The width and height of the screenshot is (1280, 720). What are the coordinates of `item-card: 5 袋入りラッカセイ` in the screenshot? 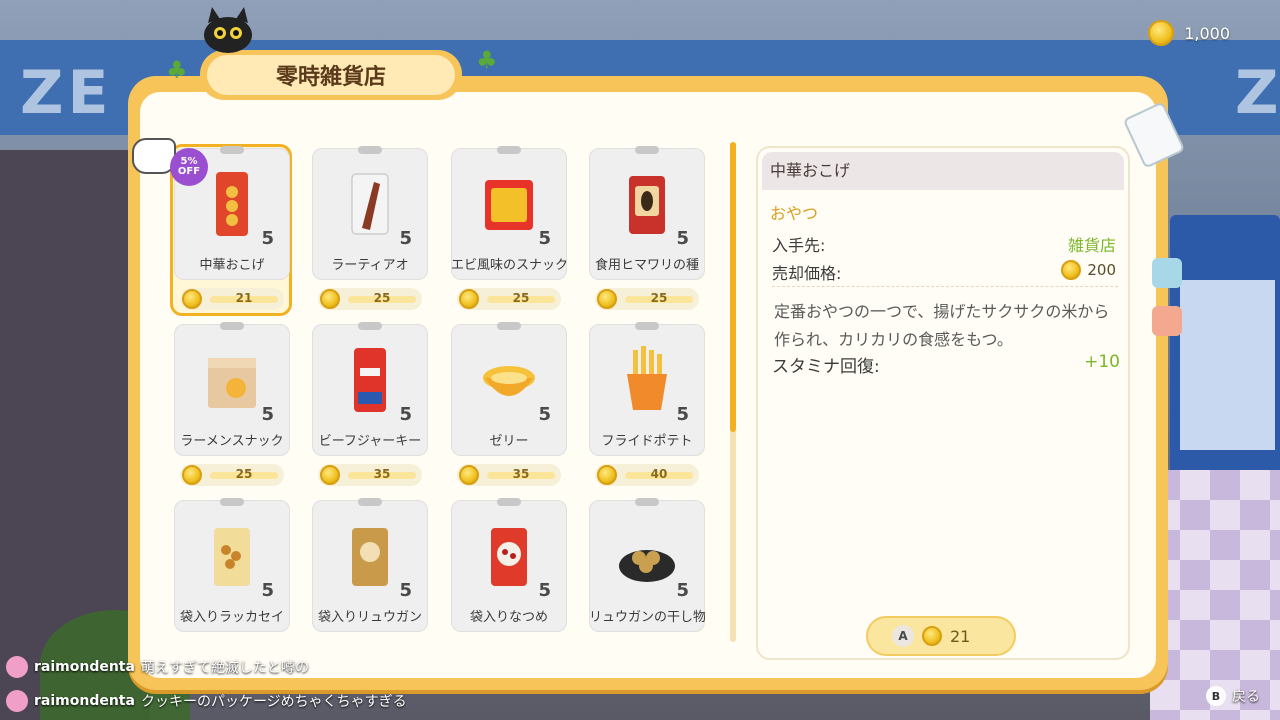 It's located at (232, 570).